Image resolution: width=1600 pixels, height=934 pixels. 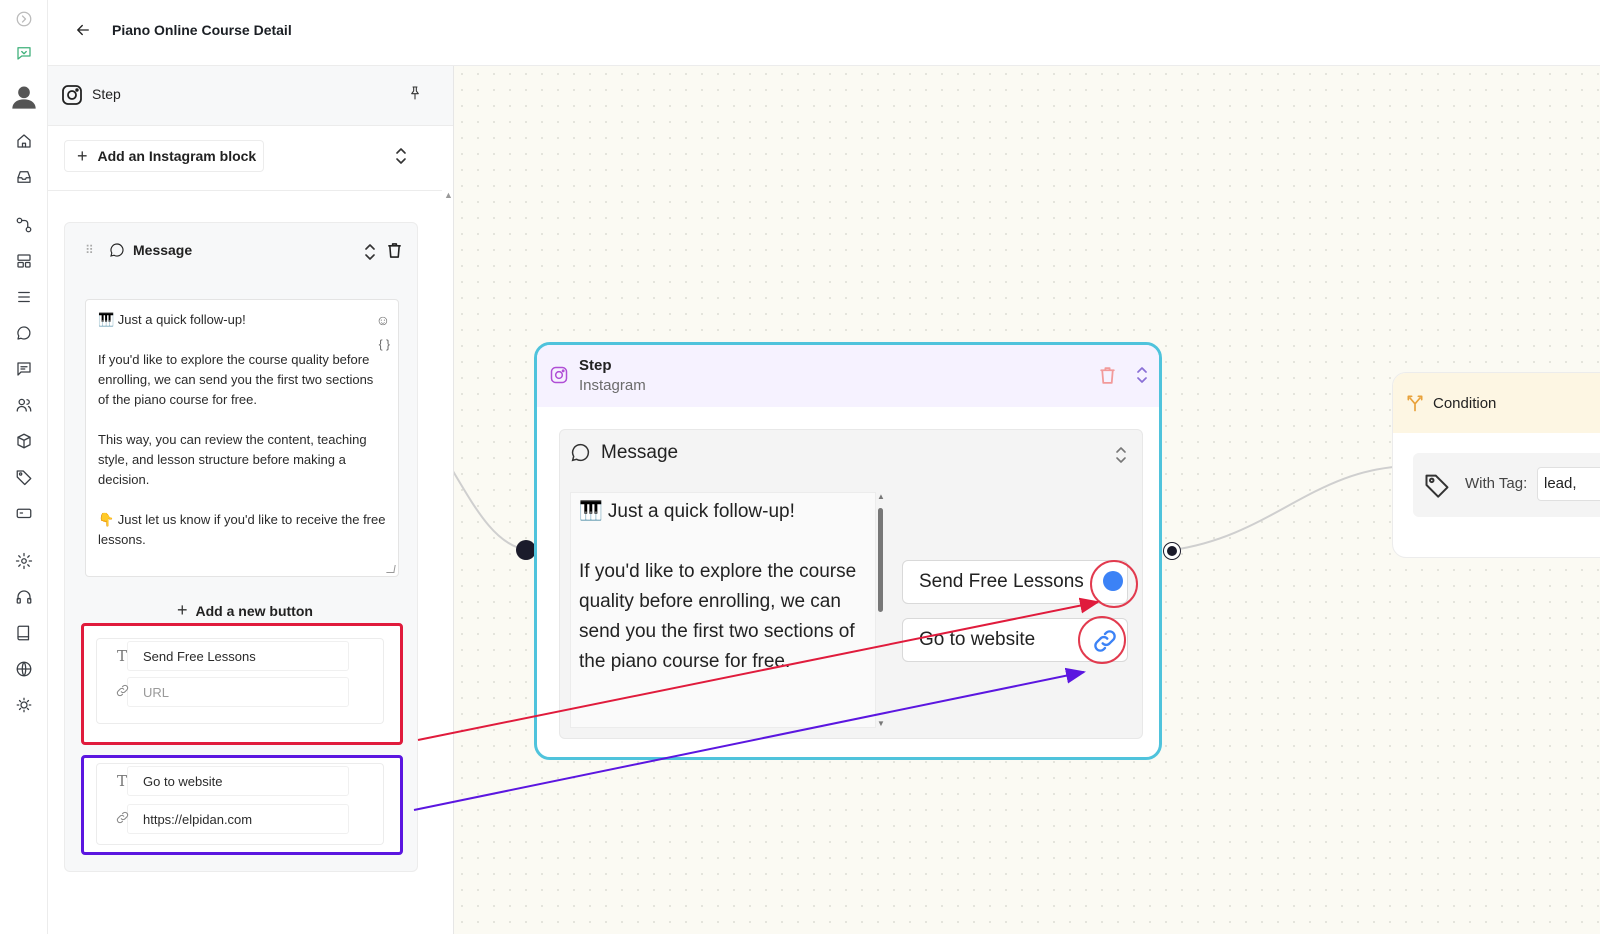 I want to click on button-fields: T Send Free Lessons URL, so click(x=240, y=681).